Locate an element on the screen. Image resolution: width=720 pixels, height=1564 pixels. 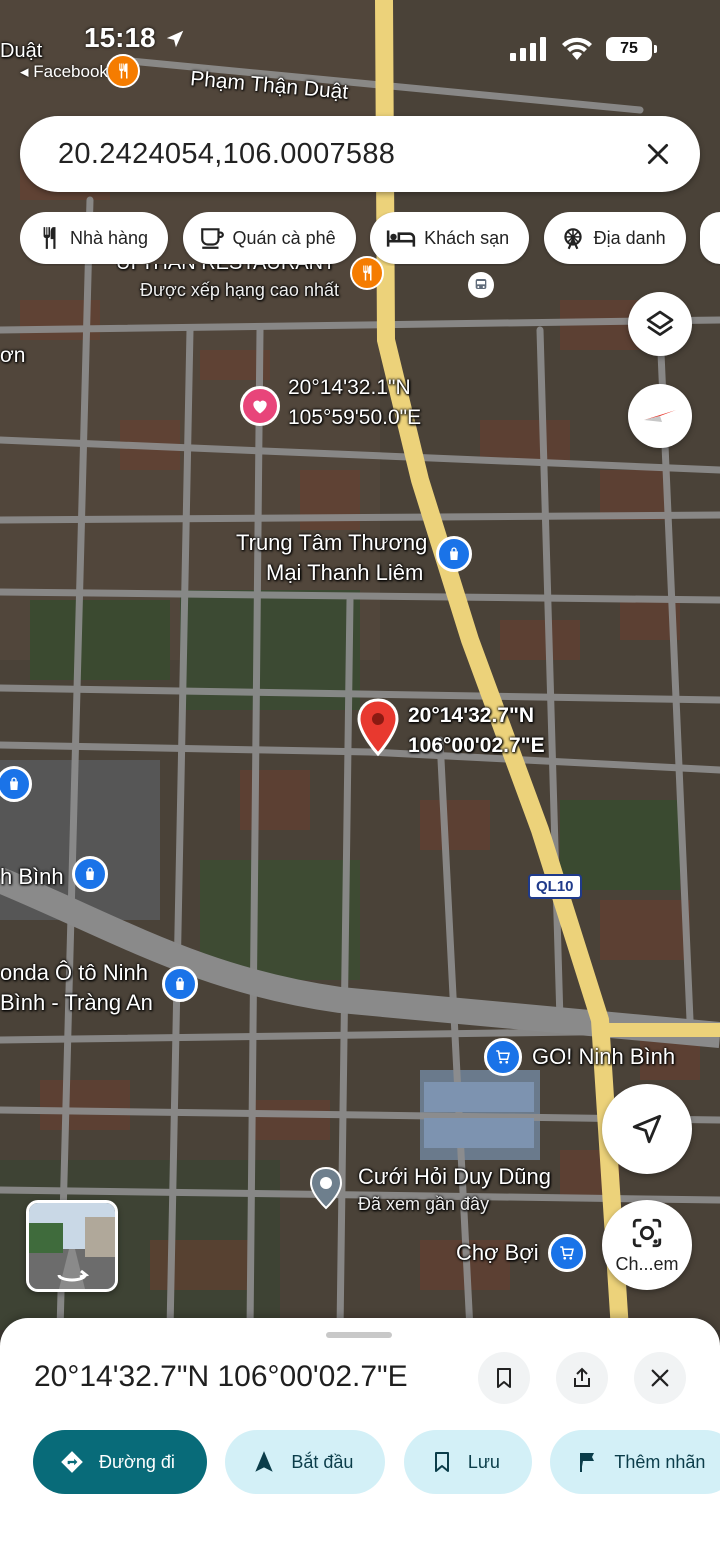
poi-cho-boi: Chợ Bợi is located at coordinates (497, 1253).